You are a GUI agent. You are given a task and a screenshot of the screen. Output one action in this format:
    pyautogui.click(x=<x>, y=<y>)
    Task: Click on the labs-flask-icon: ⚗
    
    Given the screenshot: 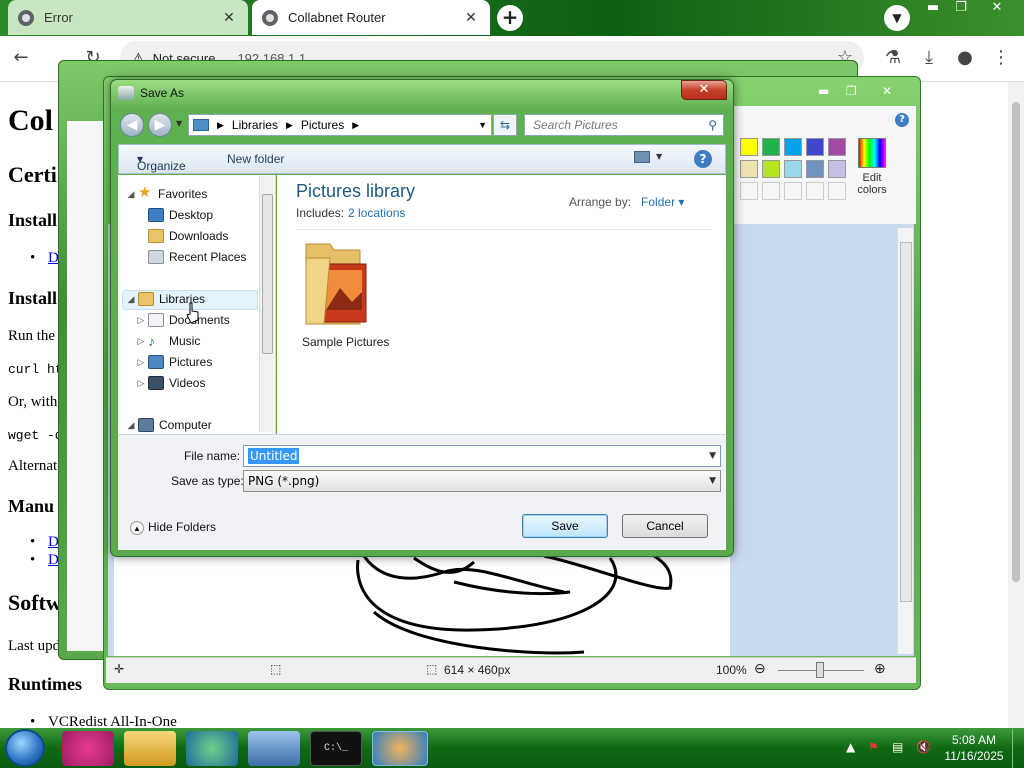 What is the action you would take?
    pyautogui.click(x=893, y=59)
    